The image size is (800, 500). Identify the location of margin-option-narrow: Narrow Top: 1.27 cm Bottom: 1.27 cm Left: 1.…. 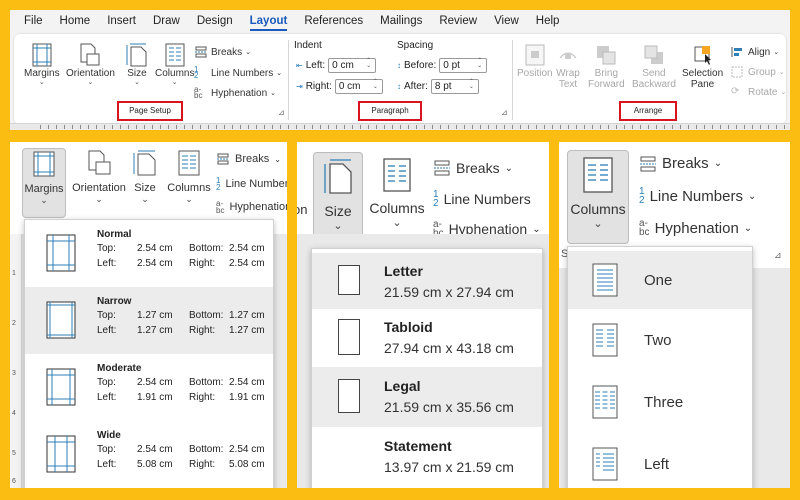
(149, 320).